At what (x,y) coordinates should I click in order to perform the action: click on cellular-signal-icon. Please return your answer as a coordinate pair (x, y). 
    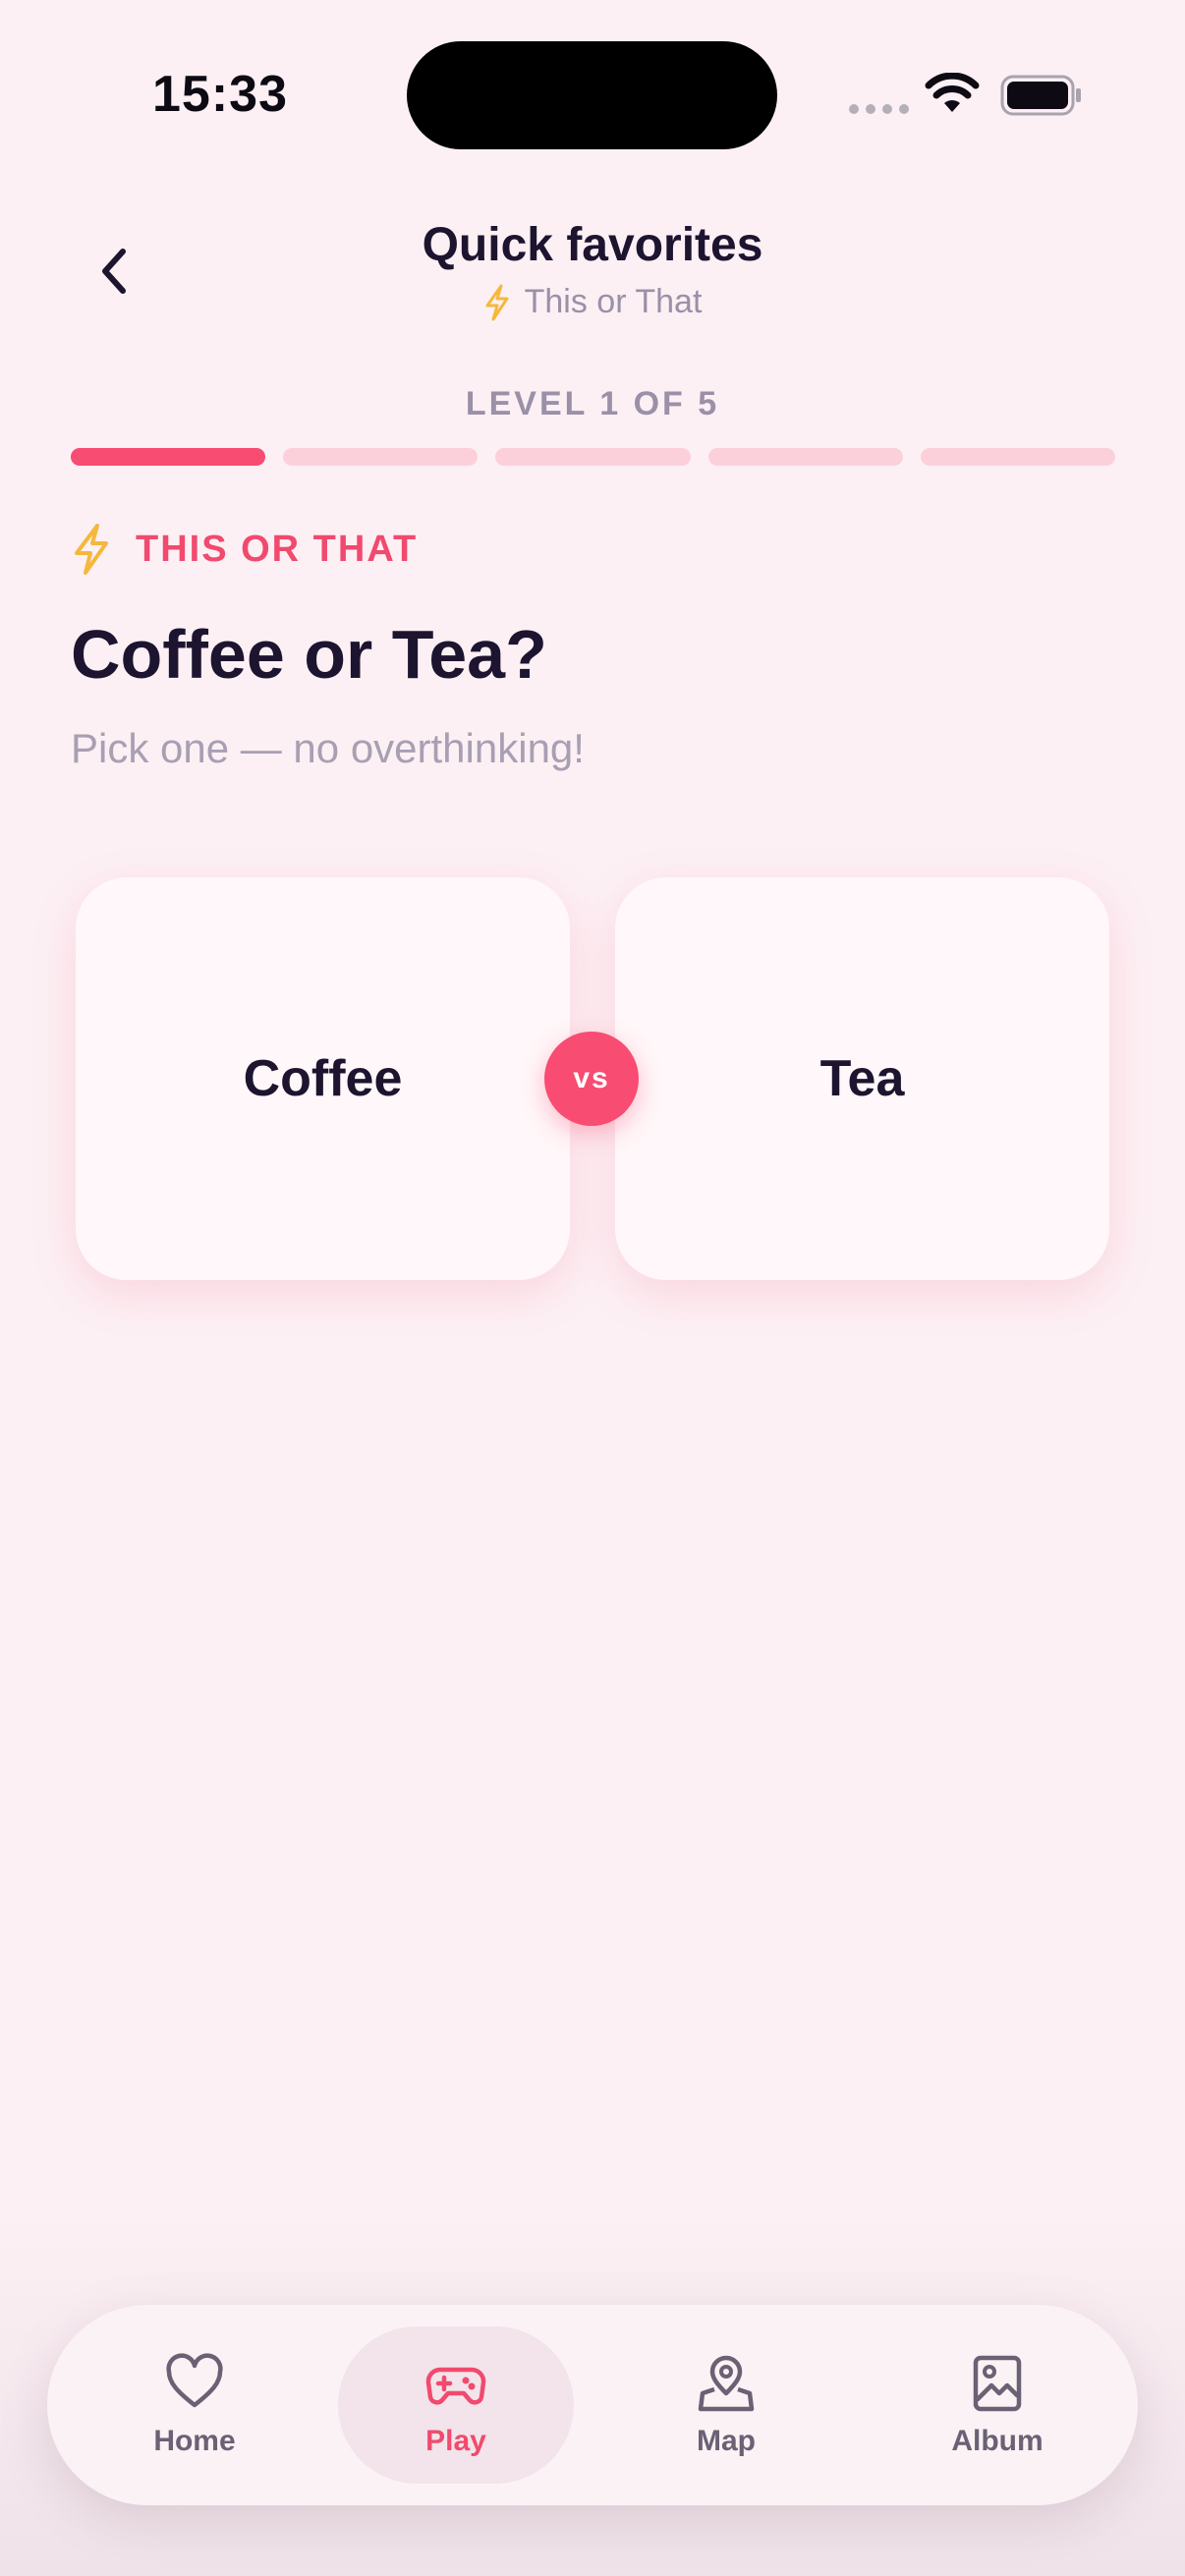
    Looking at the image, I should click on (879, 109).